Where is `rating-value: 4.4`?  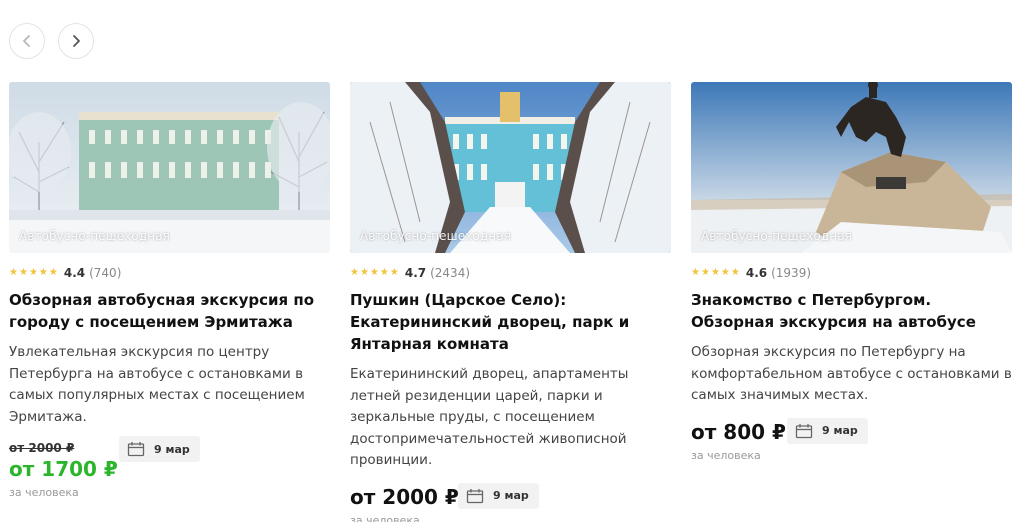
rating-value: 4.4 is located at coordinates (74, 273).